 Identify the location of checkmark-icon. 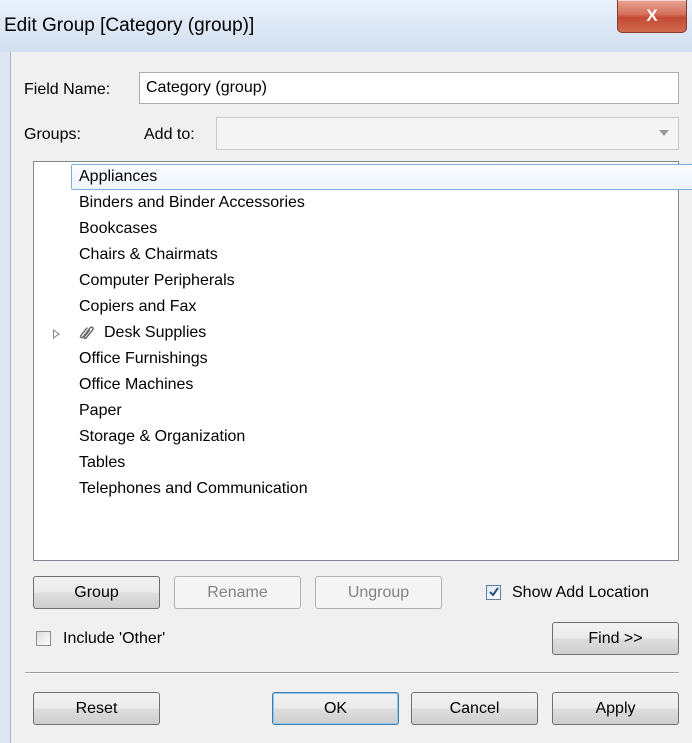
(494, 592).